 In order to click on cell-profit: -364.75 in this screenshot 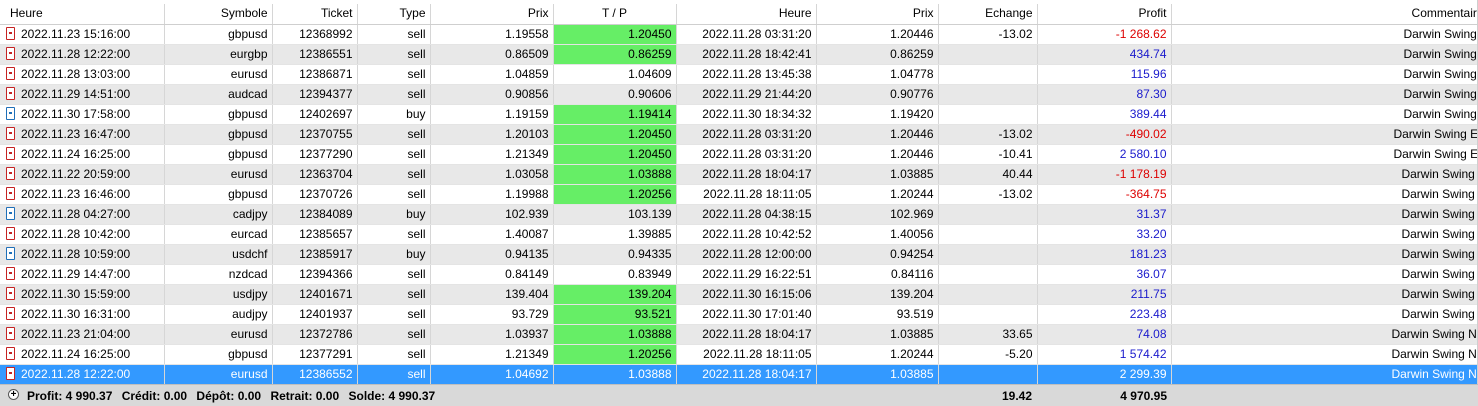, I will do `click(1104, 194)`.